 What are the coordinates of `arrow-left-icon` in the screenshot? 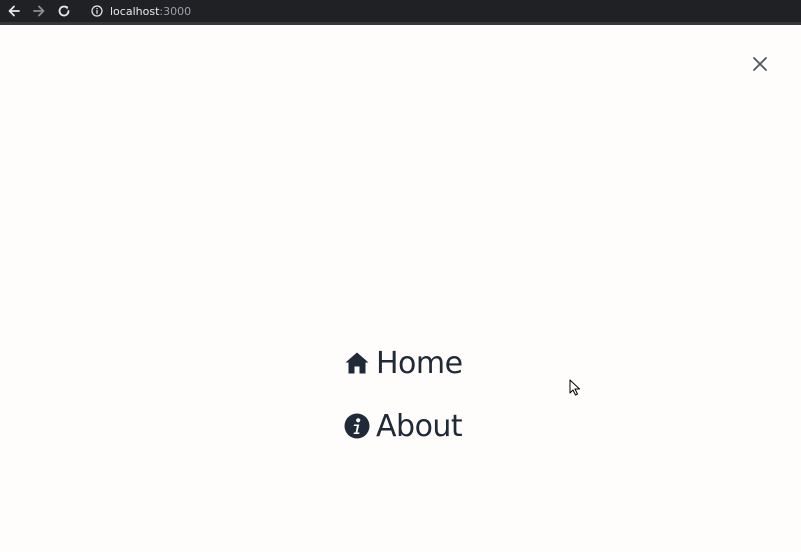 It's located at (14, 11).